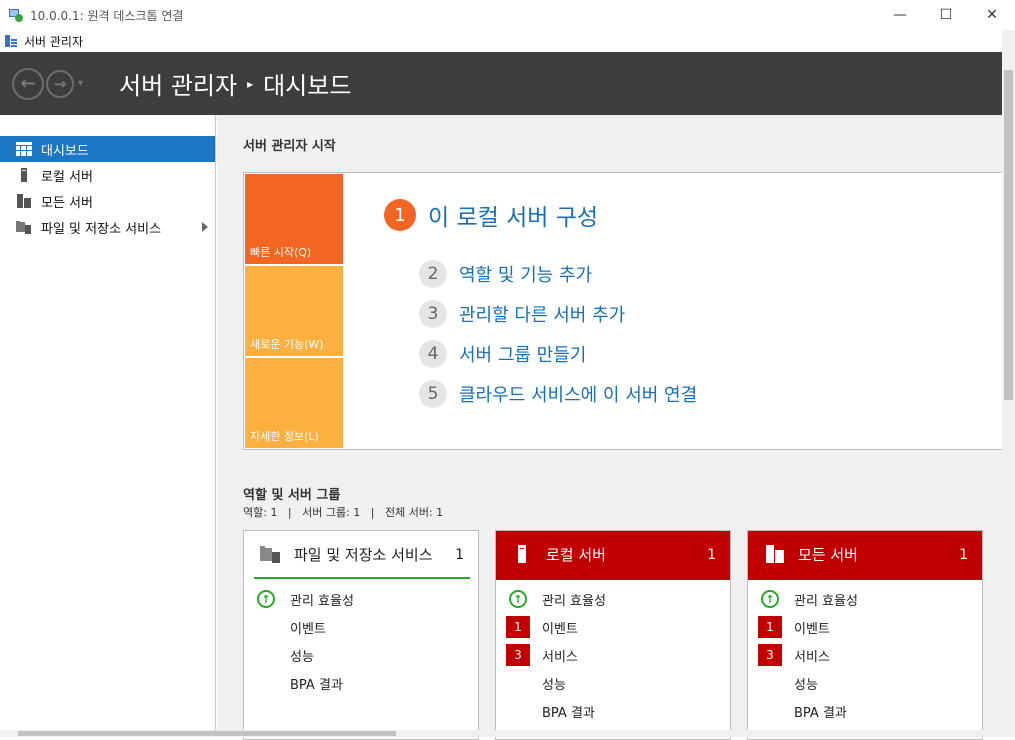 This screenshot has width=1015, height=740. I want to click on step-number: 5, so click(433, 394).